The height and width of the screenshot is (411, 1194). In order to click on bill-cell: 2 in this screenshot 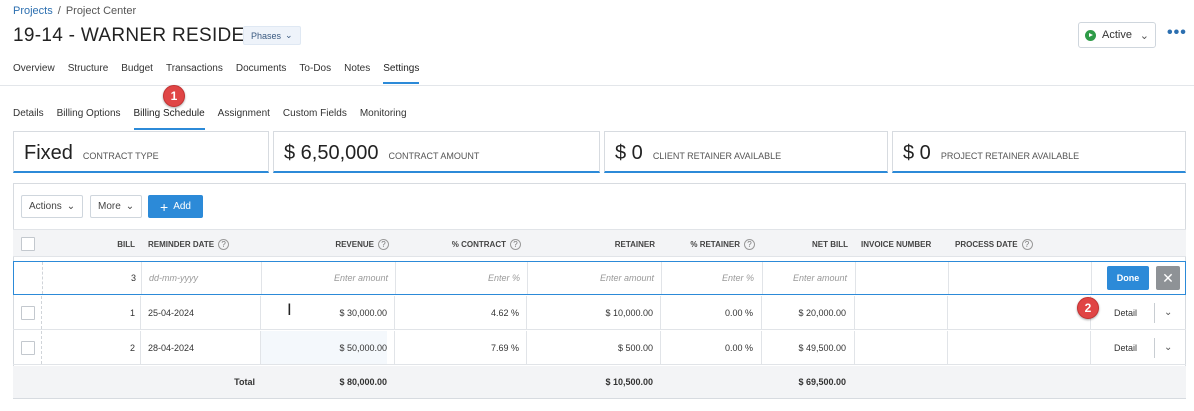, I will do `click(132, 347)`.